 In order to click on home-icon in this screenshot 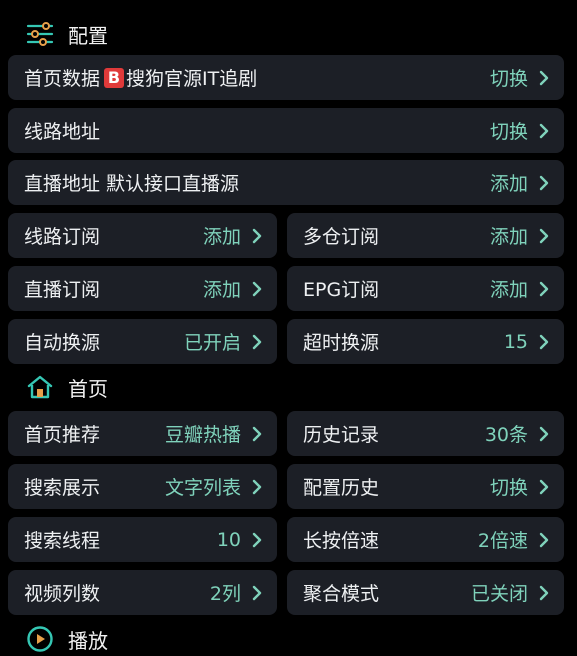, I will do `click(40, 387)`.